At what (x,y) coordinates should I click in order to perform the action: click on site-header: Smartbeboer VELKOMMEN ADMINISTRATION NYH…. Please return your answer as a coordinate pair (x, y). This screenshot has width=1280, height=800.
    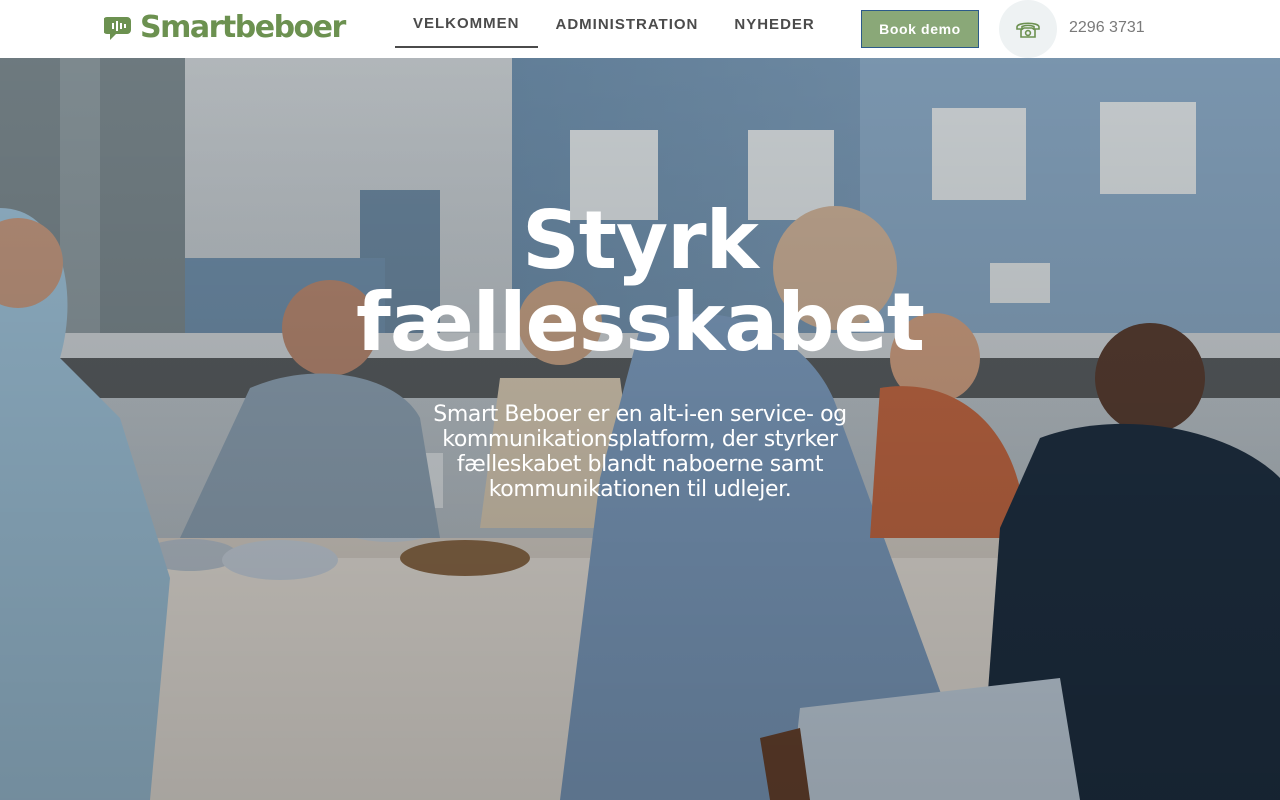
    Looking at the image, I should click on (640, 29).